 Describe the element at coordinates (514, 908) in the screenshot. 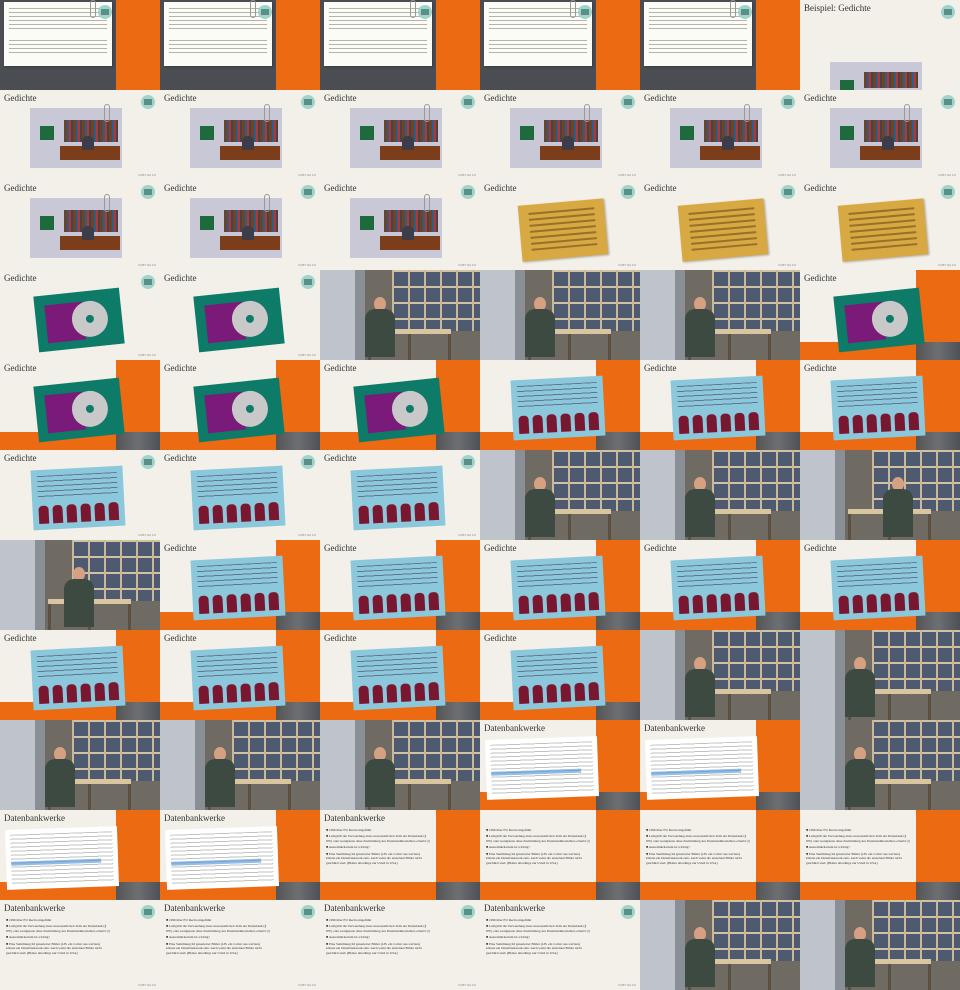

I see `slide-title: Datenbankwerke` at that location.